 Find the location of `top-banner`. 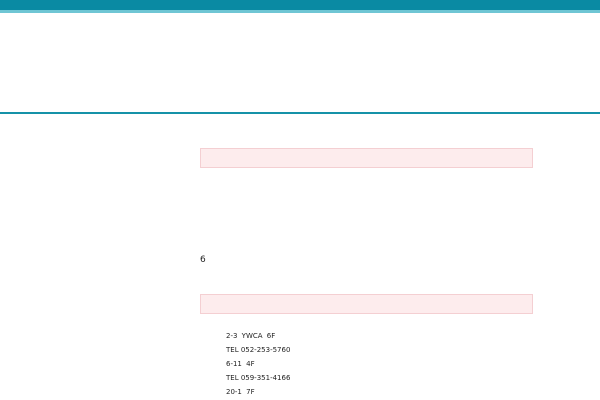

top-banner is located at coordinates (300, 6).